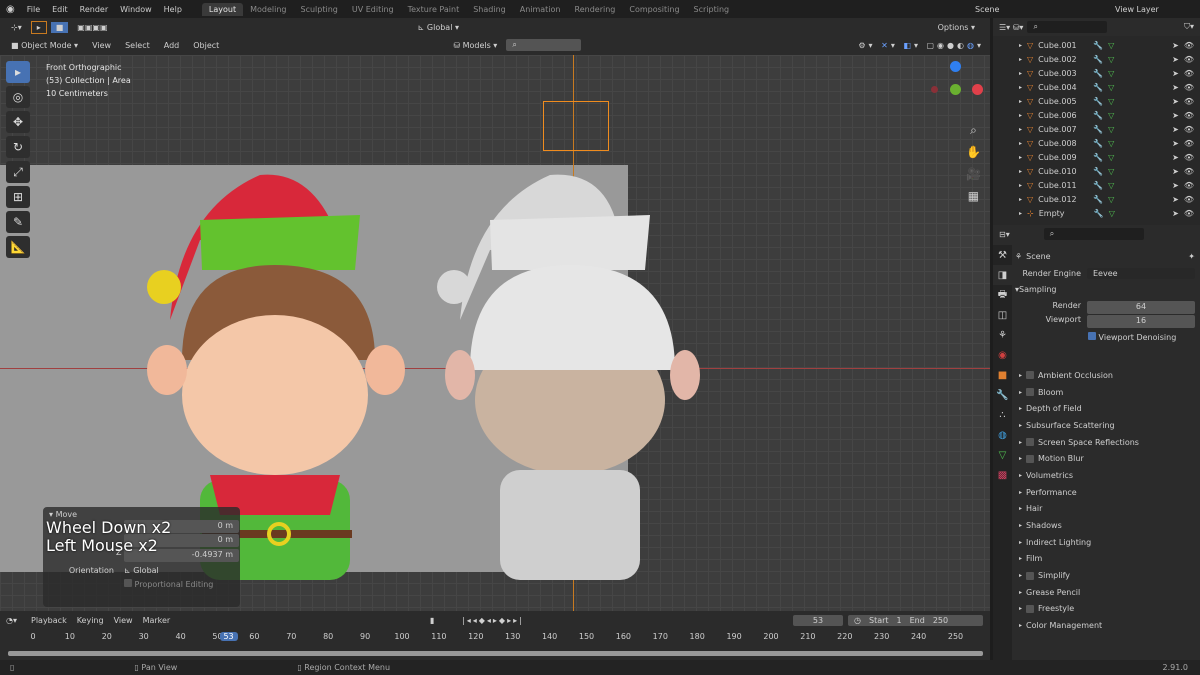 This screenshot has width=1200, height=675. Describe the element at coordinates (495, 653) in the screenshot. I see `timeline-scrollbar` at that location.